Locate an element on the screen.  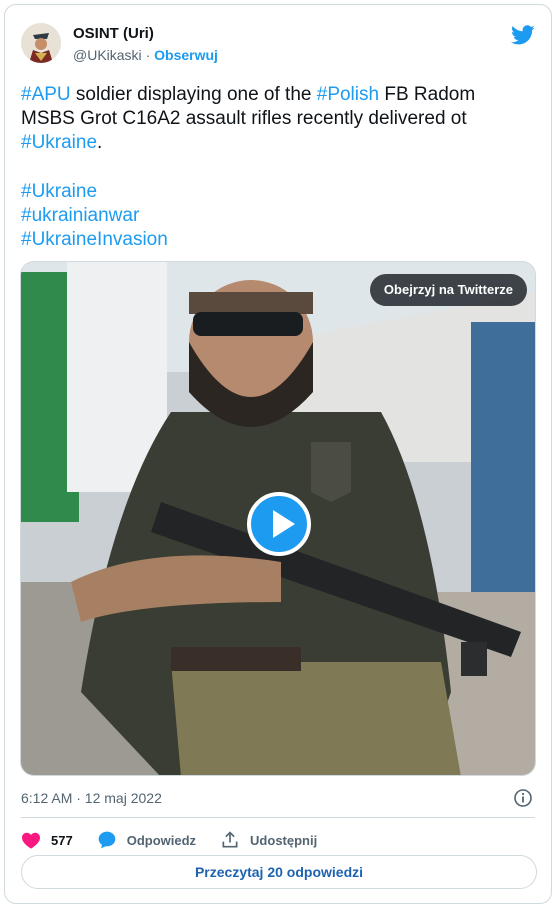
twitter-bird-icon is located at coordinates (523, 35).